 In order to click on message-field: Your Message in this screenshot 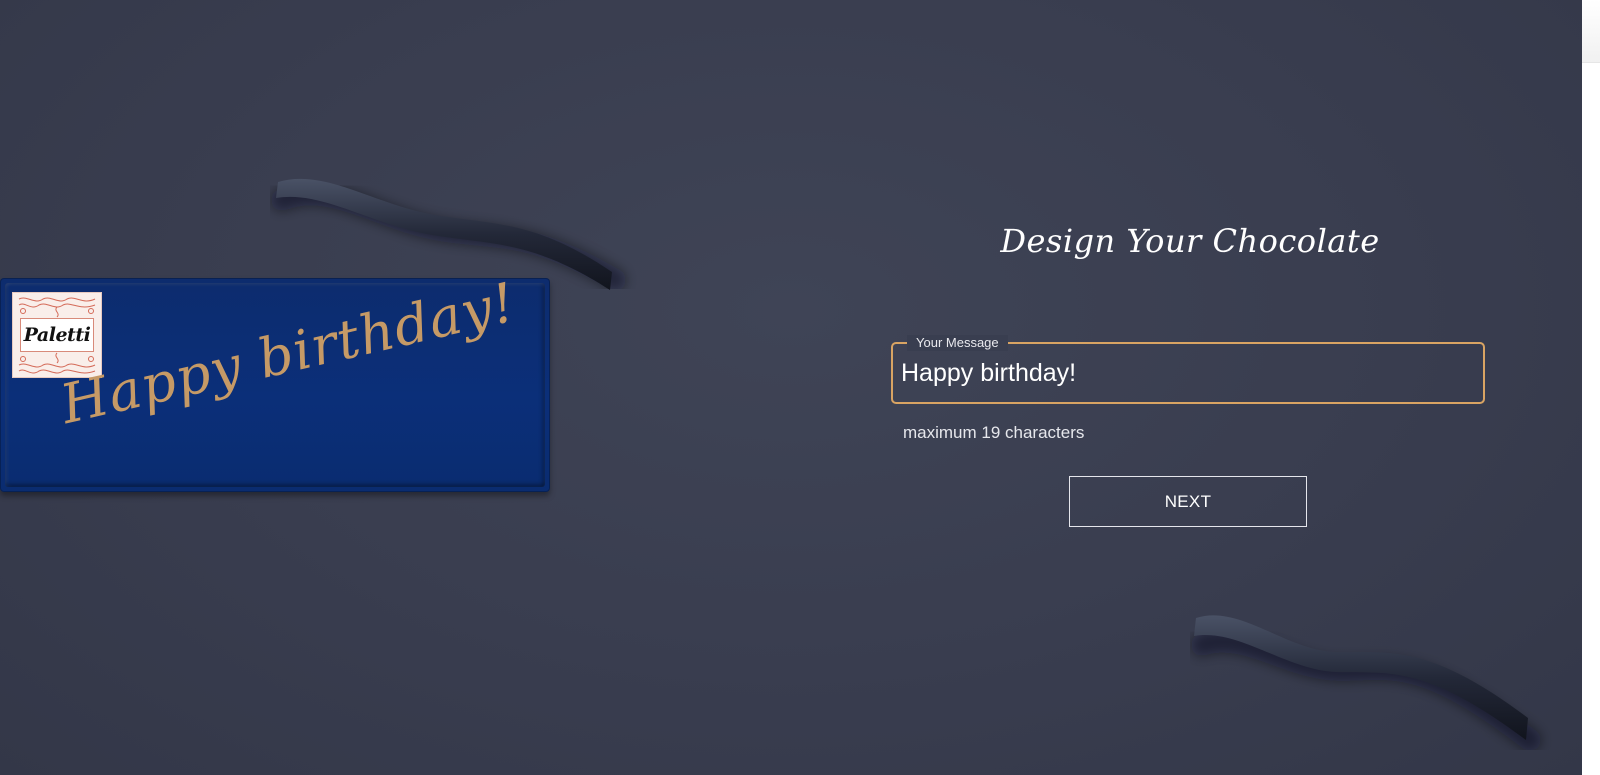, I will do `click(1188, 369)`.